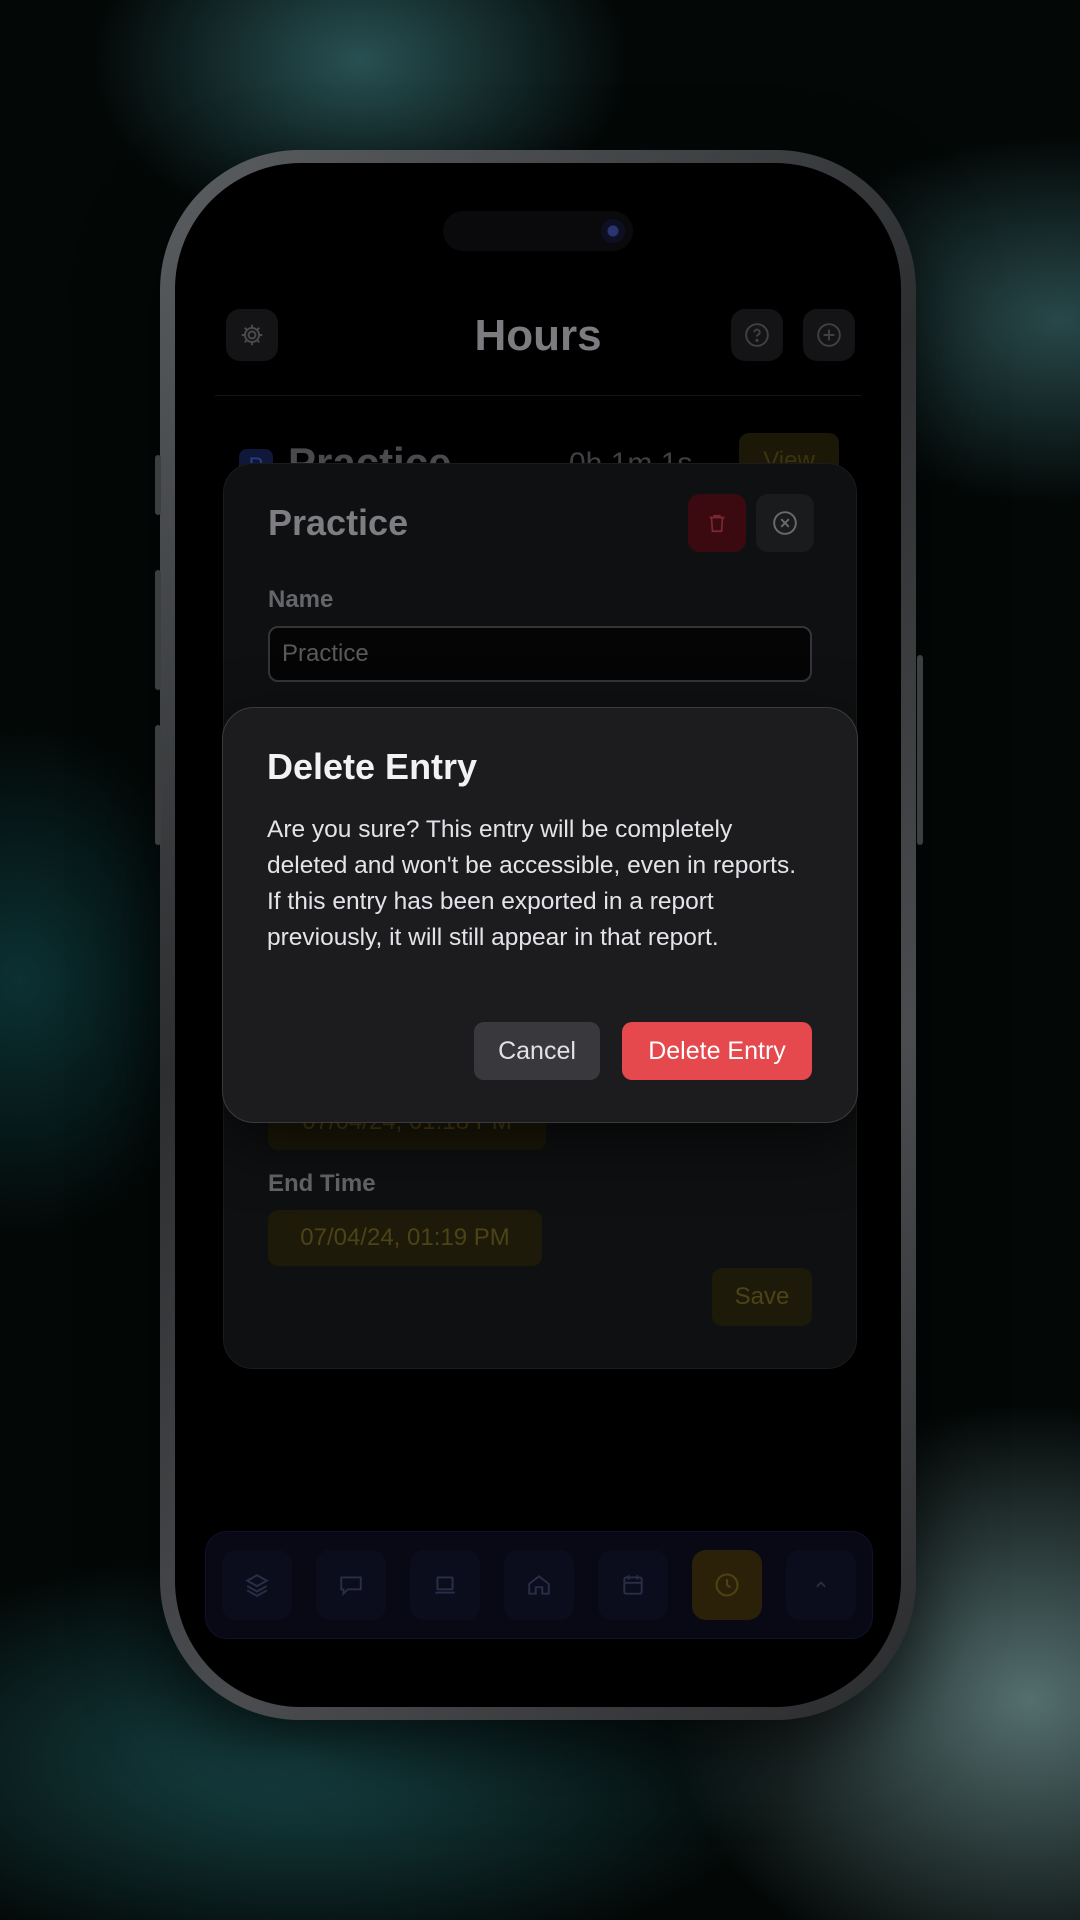 Image resolution: width=1080 pixels, height=1920 pixels. What do you see at coordinates (372, 766) in the screenshot?
I see `dialog-title: Delete Entry` at bounding box center [372, 766].